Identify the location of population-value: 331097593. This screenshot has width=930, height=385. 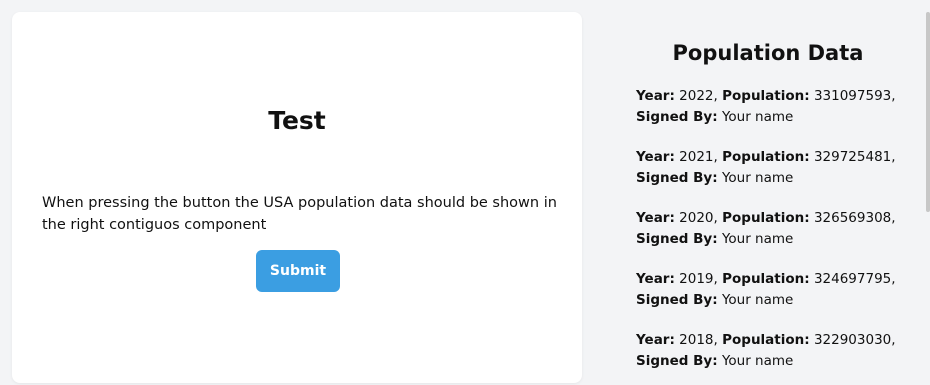
(852, 96).